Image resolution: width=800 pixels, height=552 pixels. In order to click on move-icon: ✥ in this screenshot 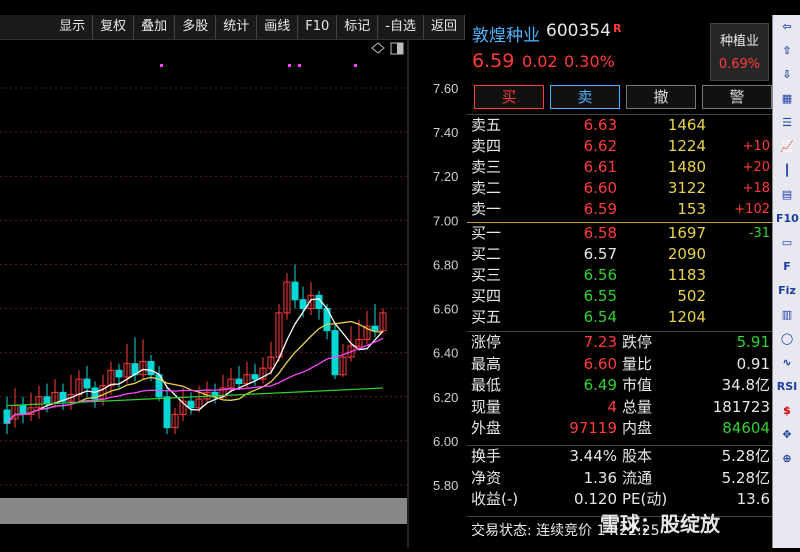, I will do `click(787, 435)`.